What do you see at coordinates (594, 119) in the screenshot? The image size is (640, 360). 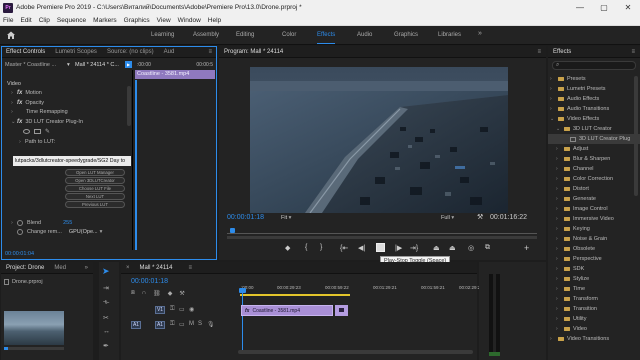 I see `effects-tree-item: ⌄ Video Effects` at bounding box center [594, 119].